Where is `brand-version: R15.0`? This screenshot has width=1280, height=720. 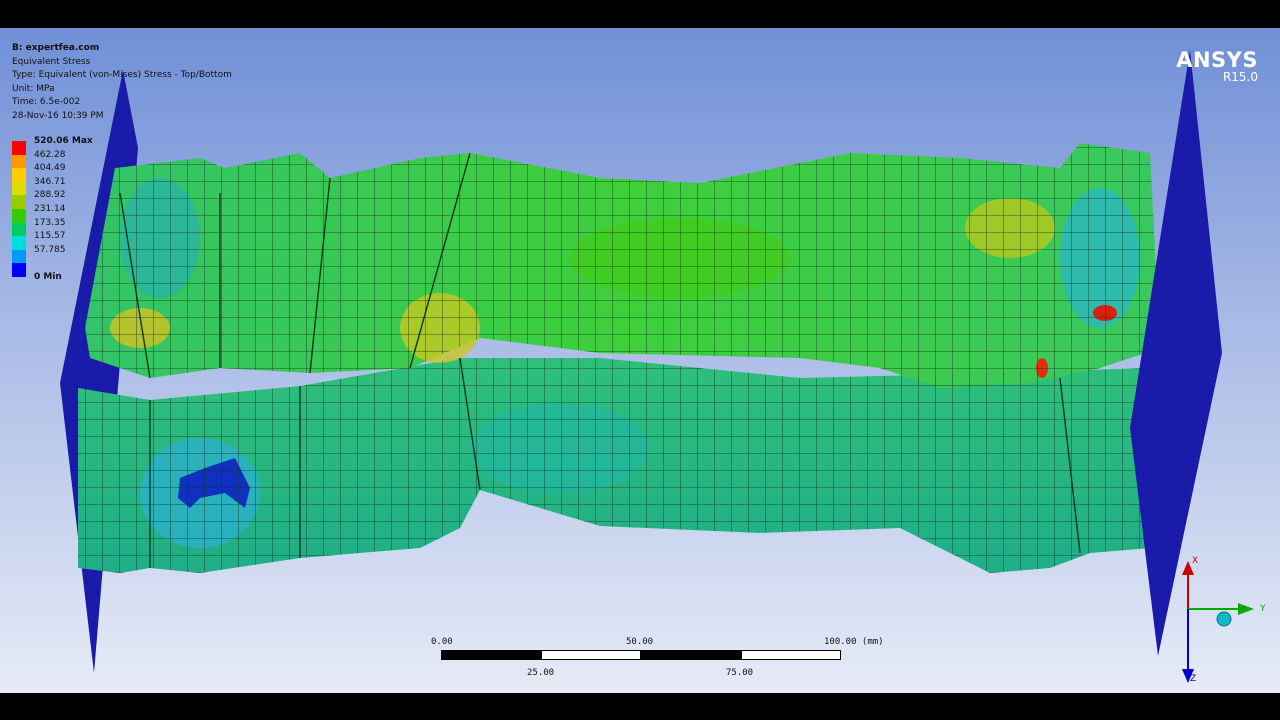
brand-version: R15.0 is located at coordinates (1240, 77).